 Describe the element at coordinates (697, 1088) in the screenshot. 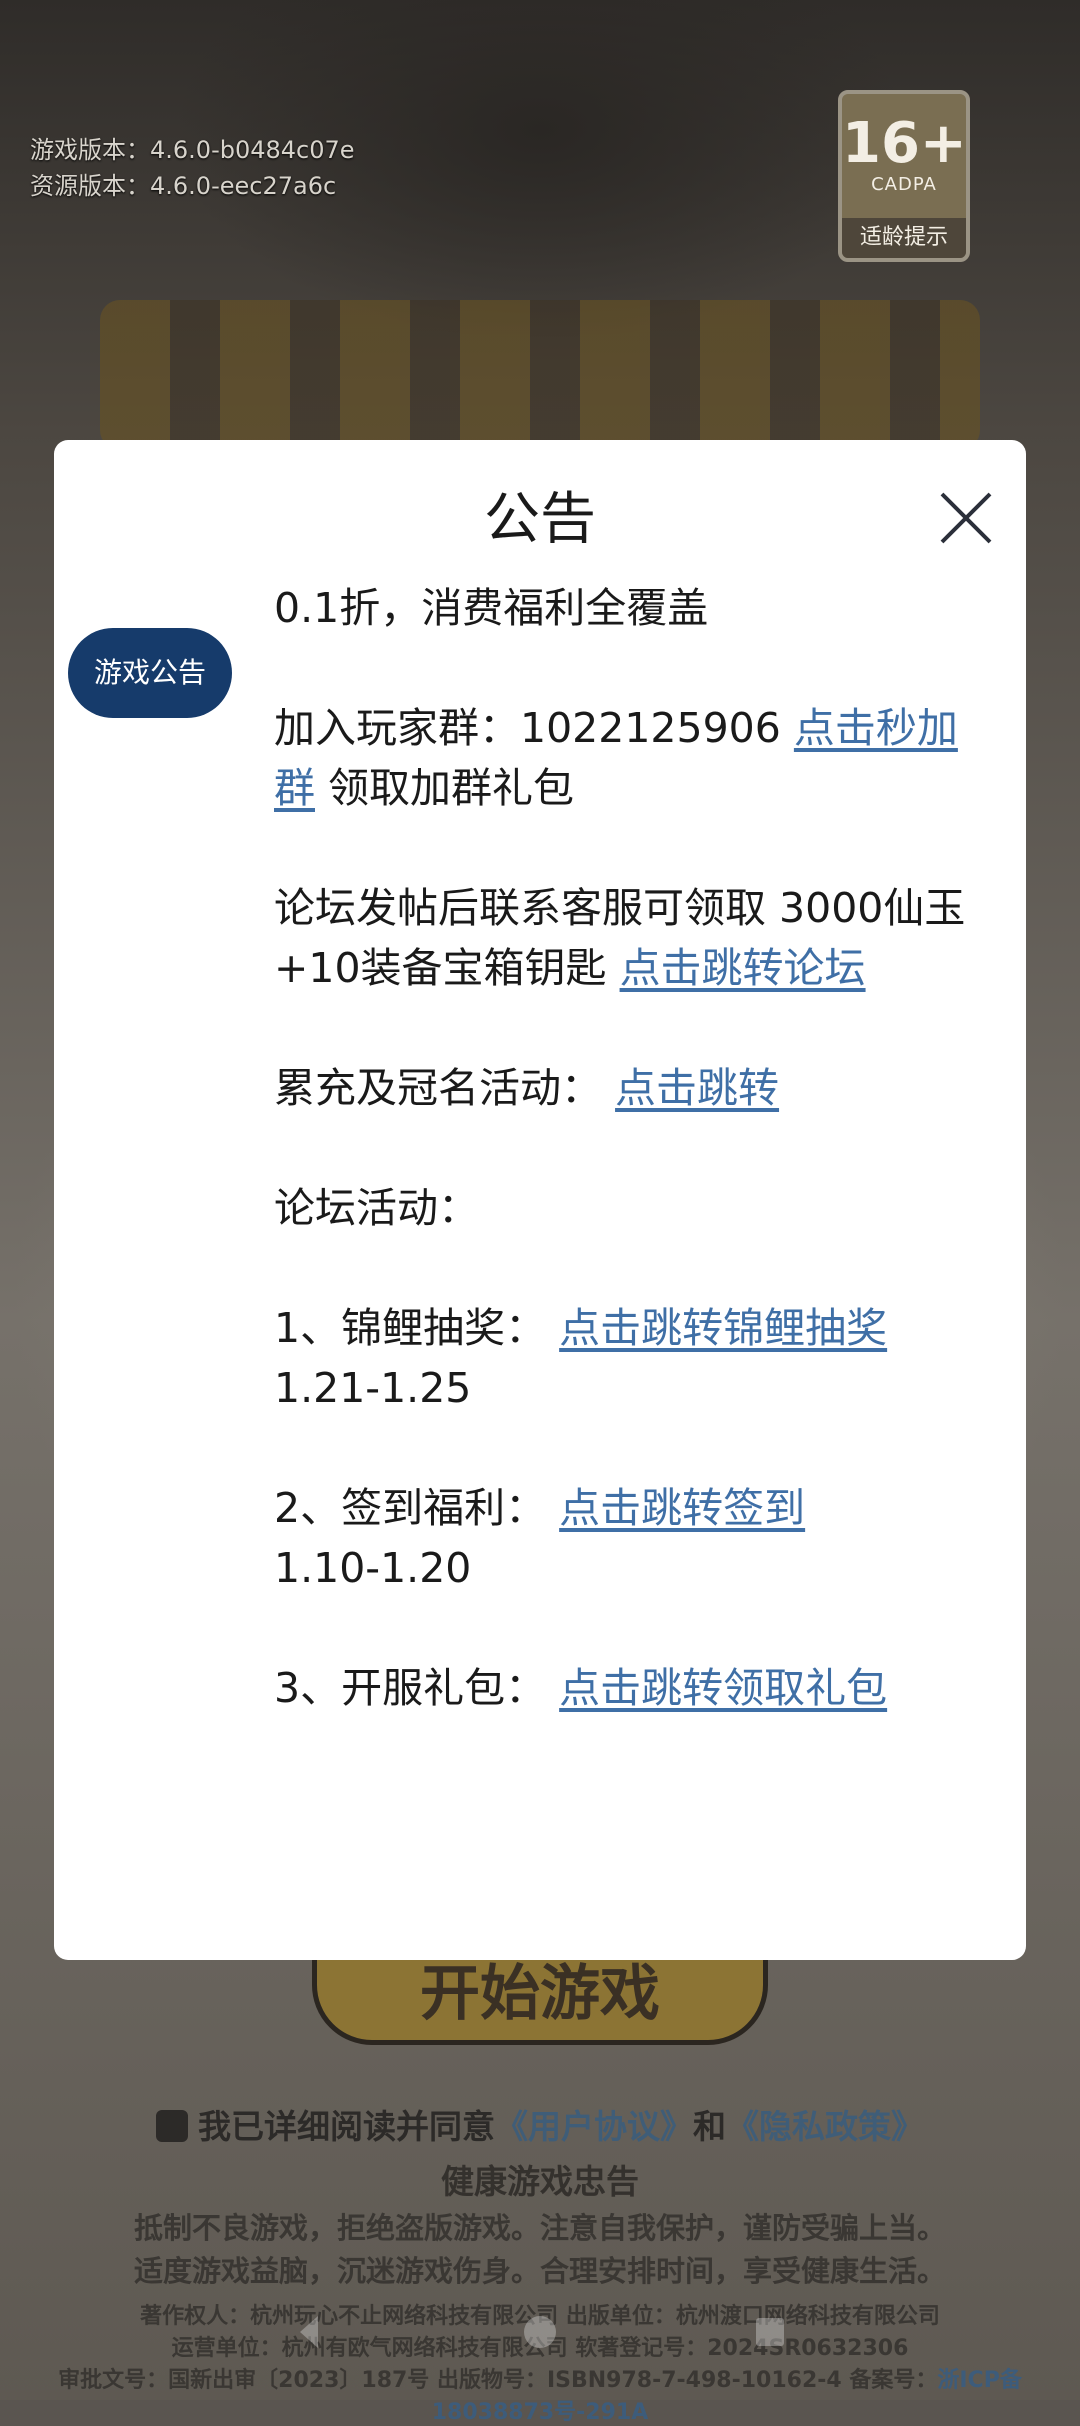

I see `recharge-link: 点击跳转` at that location.